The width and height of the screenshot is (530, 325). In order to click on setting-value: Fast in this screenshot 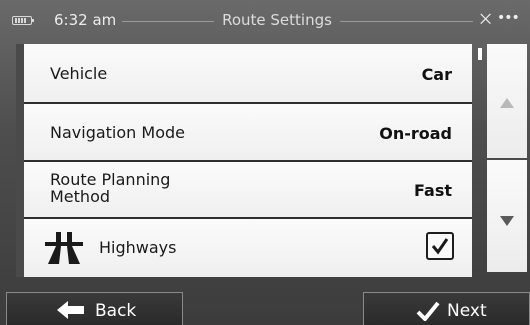, I will do `click(433, 190)`.